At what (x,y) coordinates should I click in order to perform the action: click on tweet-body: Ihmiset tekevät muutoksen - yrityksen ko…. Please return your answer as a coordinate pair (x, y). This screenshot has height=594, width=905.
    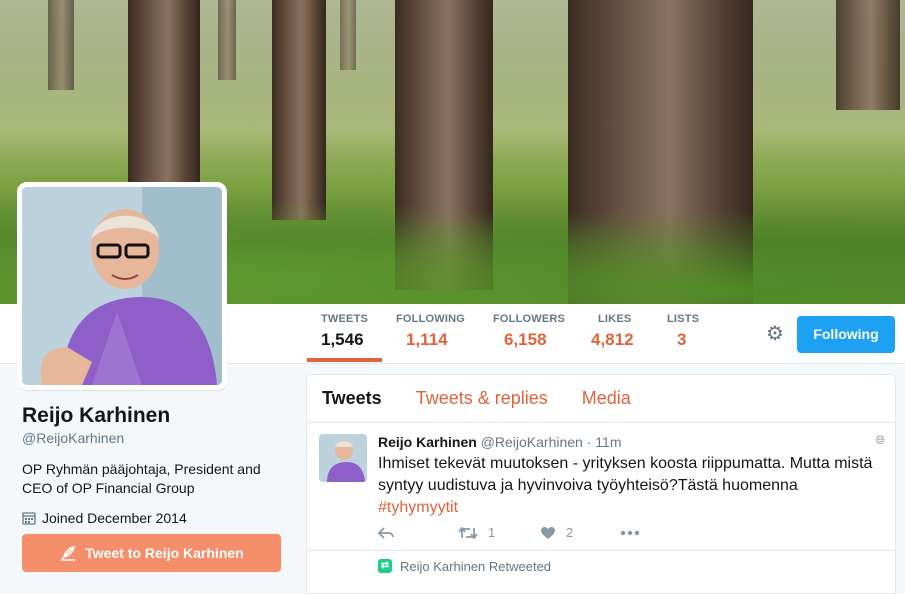
    Looking at the image, I should click on (625, 474).